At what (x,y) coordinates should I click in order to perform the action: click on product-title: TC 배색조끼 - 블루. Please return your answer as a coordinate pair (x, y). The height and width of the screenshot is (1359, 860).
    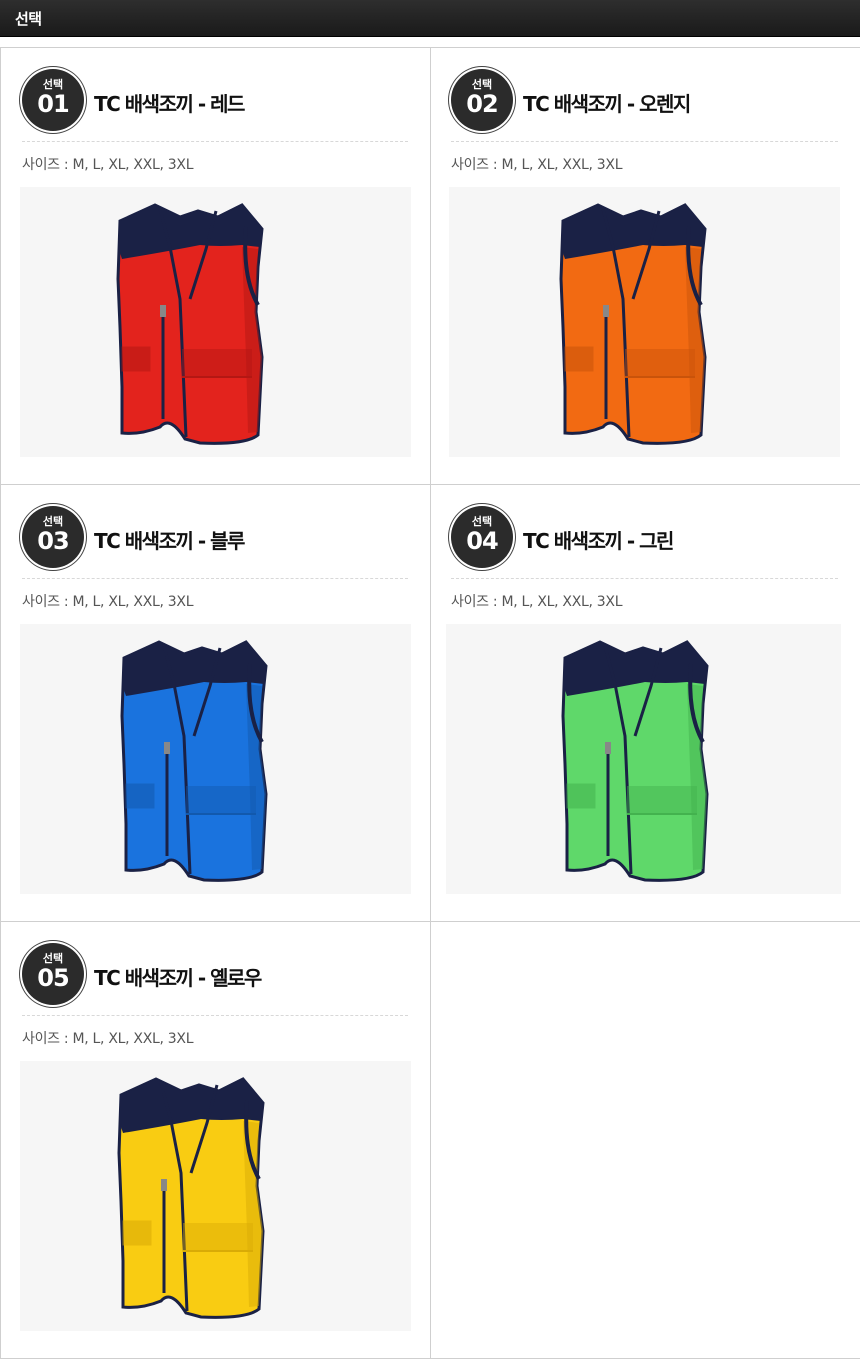
    Looking at the image, I should click on (169, 541).